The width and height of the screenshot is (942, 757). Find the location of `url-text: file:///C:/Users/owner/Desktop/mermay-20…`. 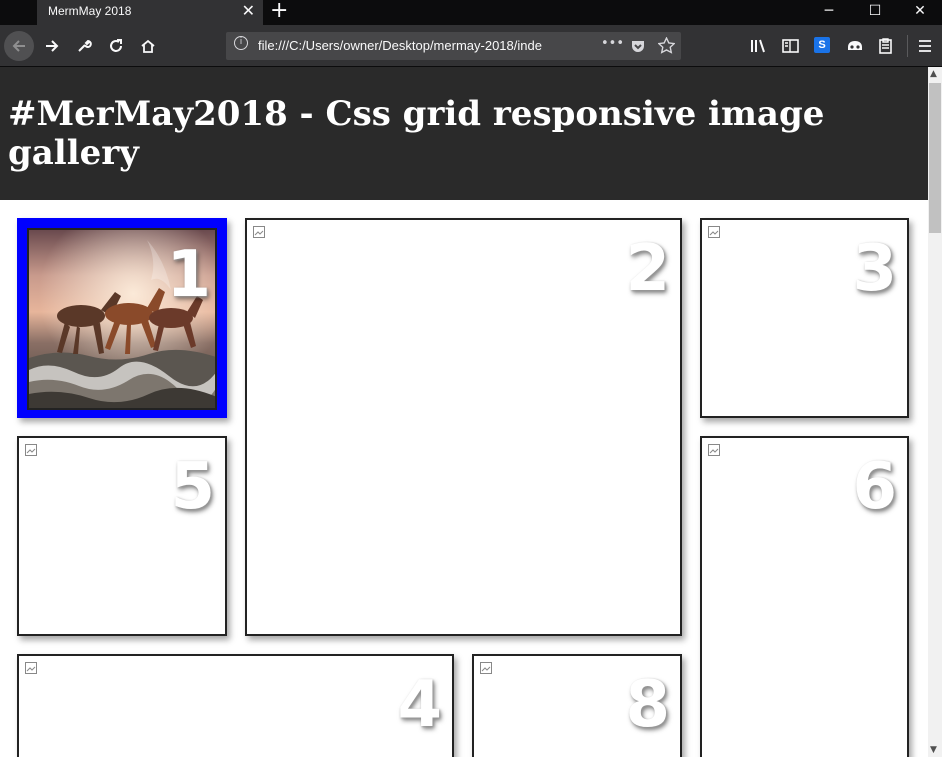

url-text: file:///C:/Users/owner/Desktop/mermay-20… is located at coordinates (400, 45).